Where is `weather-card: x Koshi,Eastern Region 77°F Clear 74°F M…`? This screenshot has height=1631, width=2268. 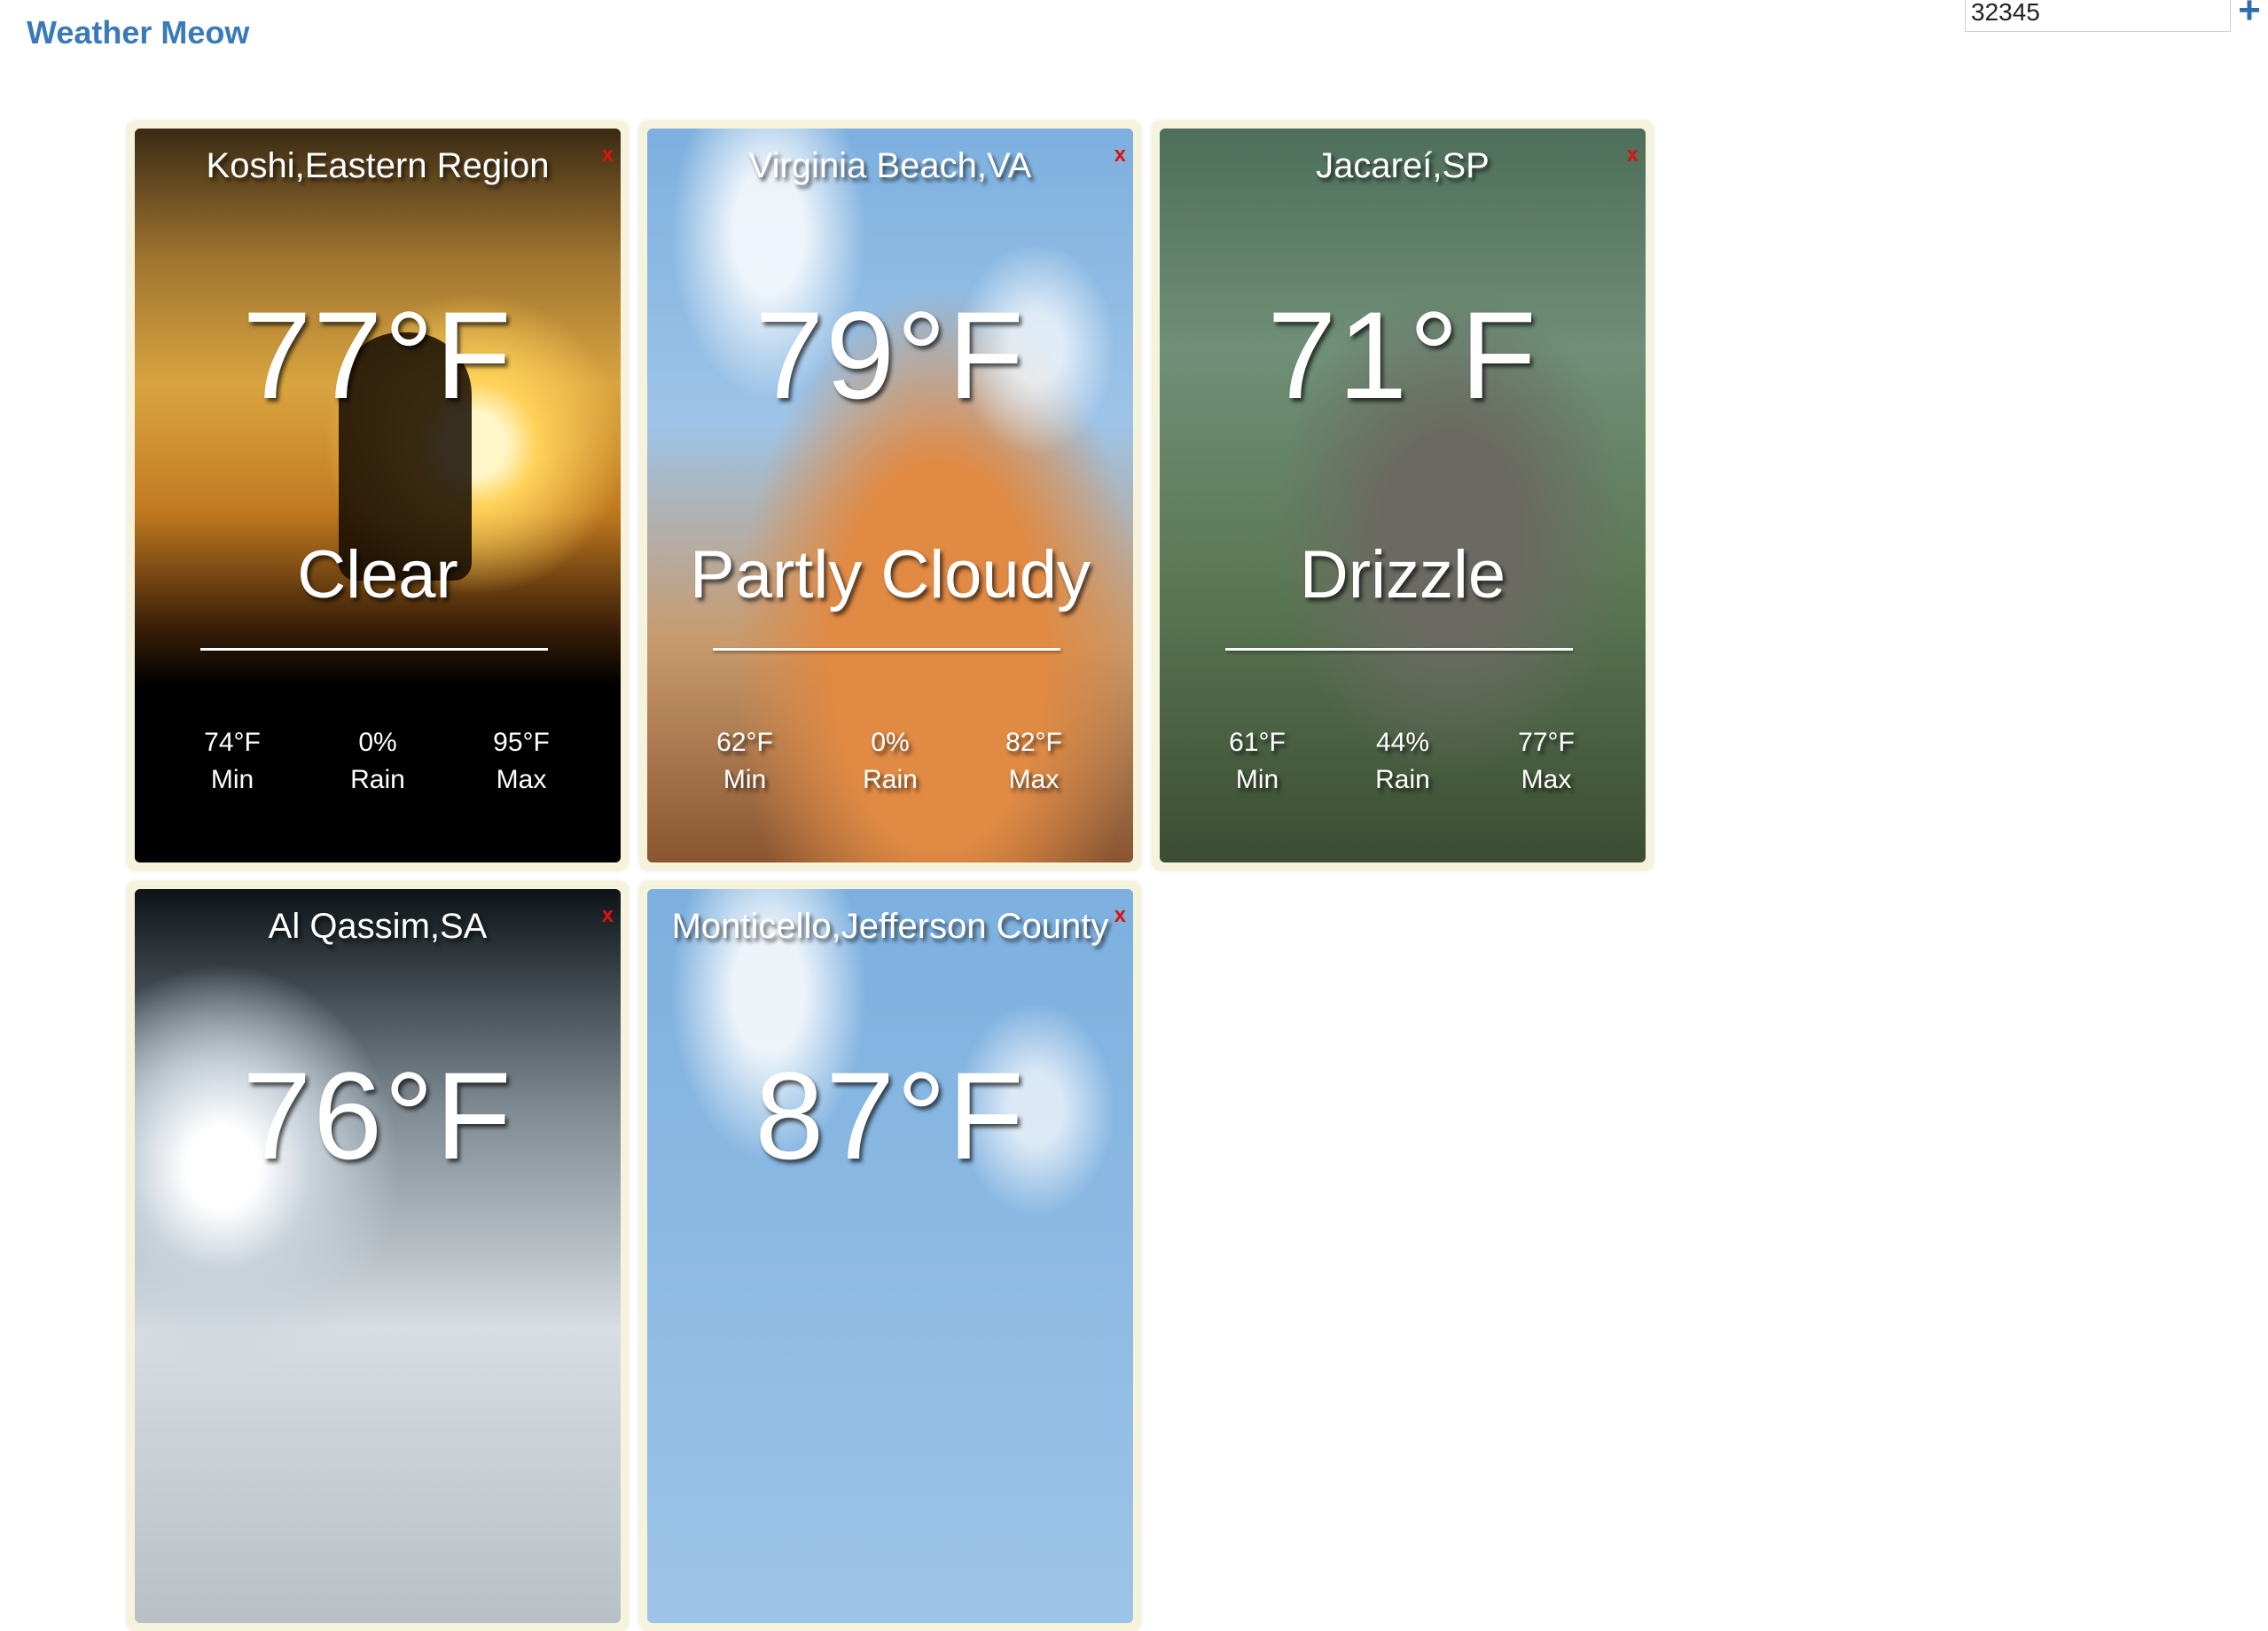
weather-card: x Koshi,Eastern Region 77°F Clear 74°F M… is located at coordinates (378, 495).